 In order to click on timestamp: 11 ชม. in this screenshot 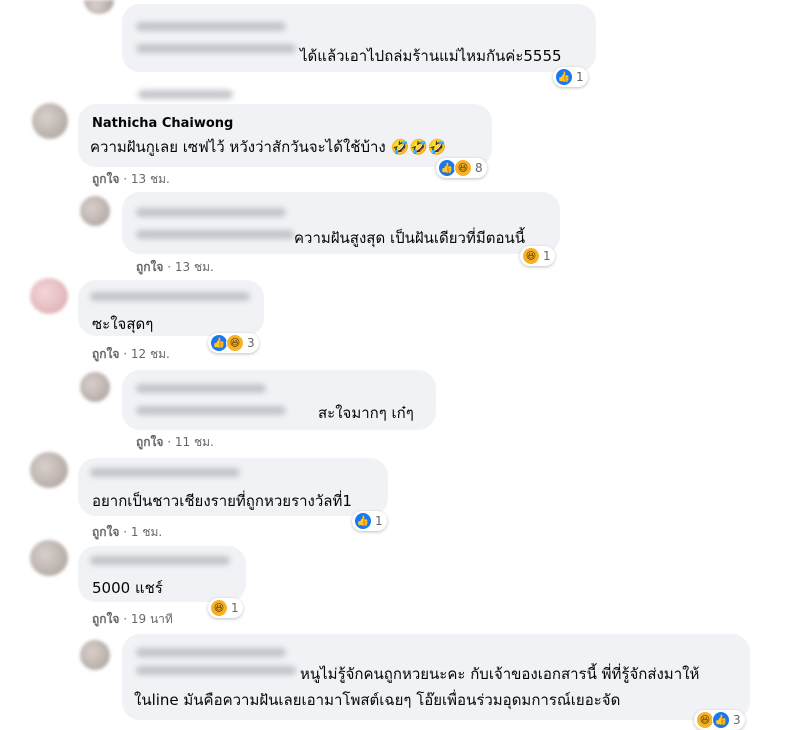, I will do `click(194, 442)`.